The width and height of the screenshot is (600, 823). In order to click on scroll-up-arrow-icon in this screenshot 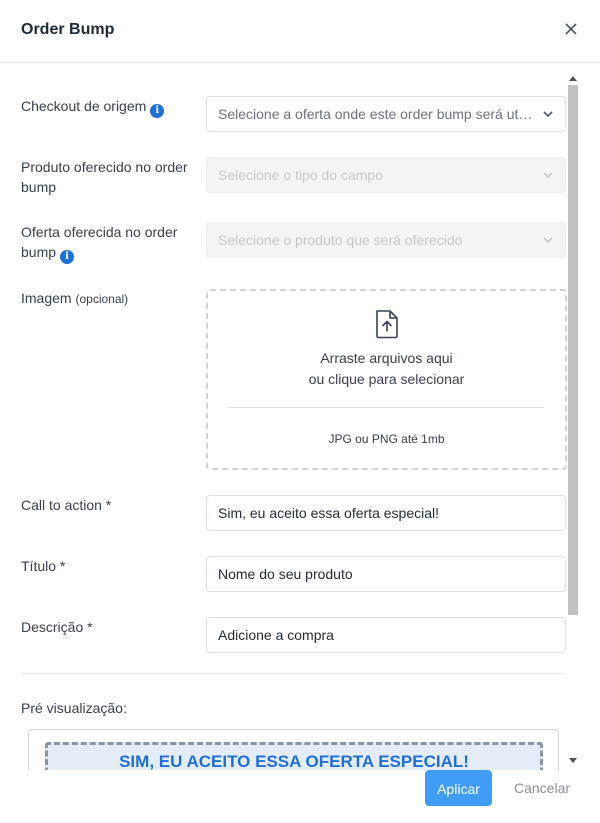, I will do `click(573, 78)`.